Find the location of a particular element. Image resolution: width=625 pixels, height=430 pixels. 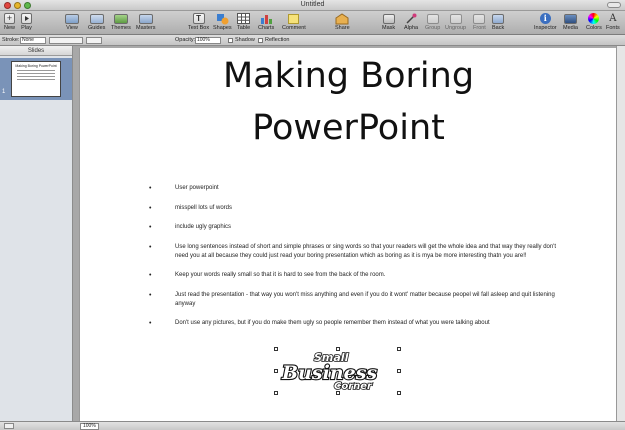

chart-icon is located at coordinates (266, 18).